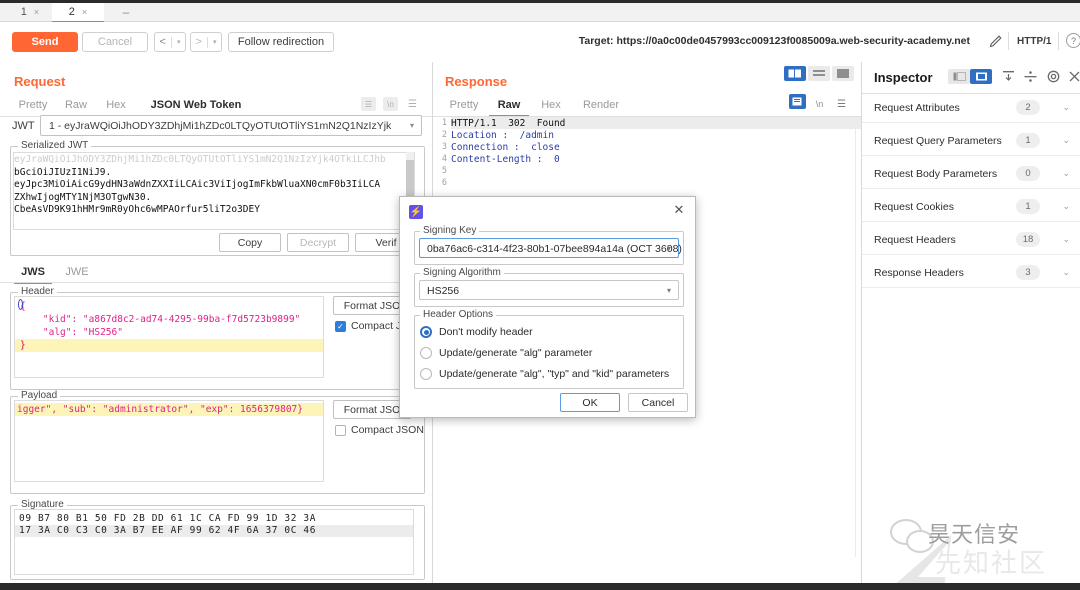  What do you see at coordinates (971, 273) in the screenshot?
I see `inspector-row-response-headers: Response Headers 3 ⌄` at bounding box center [971, 273].